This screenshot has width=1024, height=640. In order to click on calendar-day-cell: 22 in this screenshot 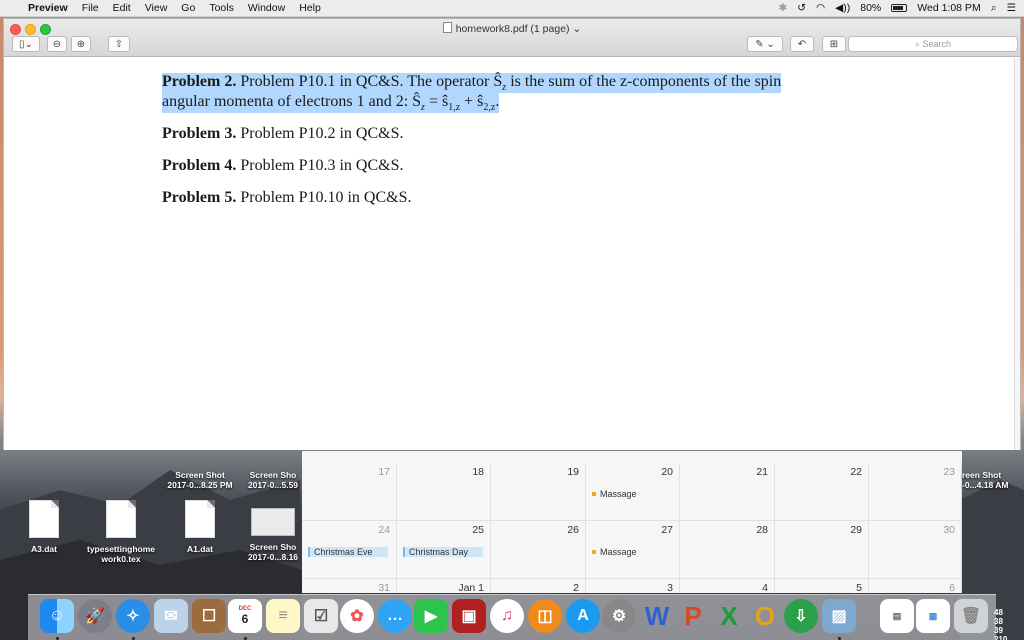, I will do `click(822, 492)`.